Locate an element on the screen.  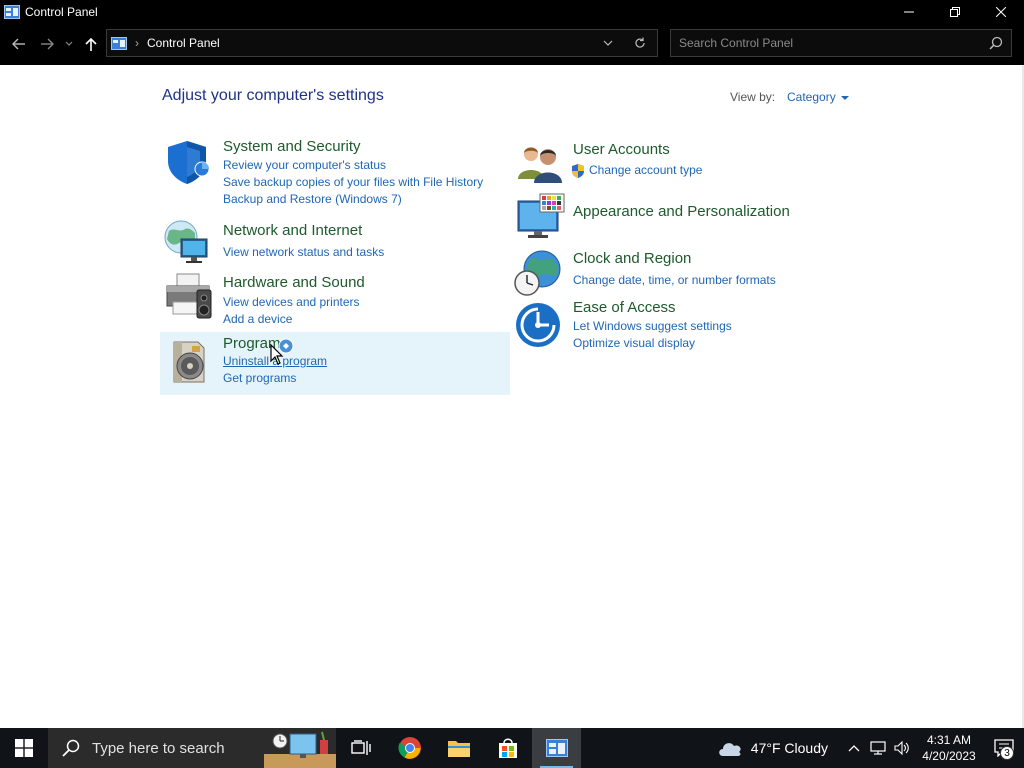
notification-count-badge: 3 is located at coordinates (1007, 753).